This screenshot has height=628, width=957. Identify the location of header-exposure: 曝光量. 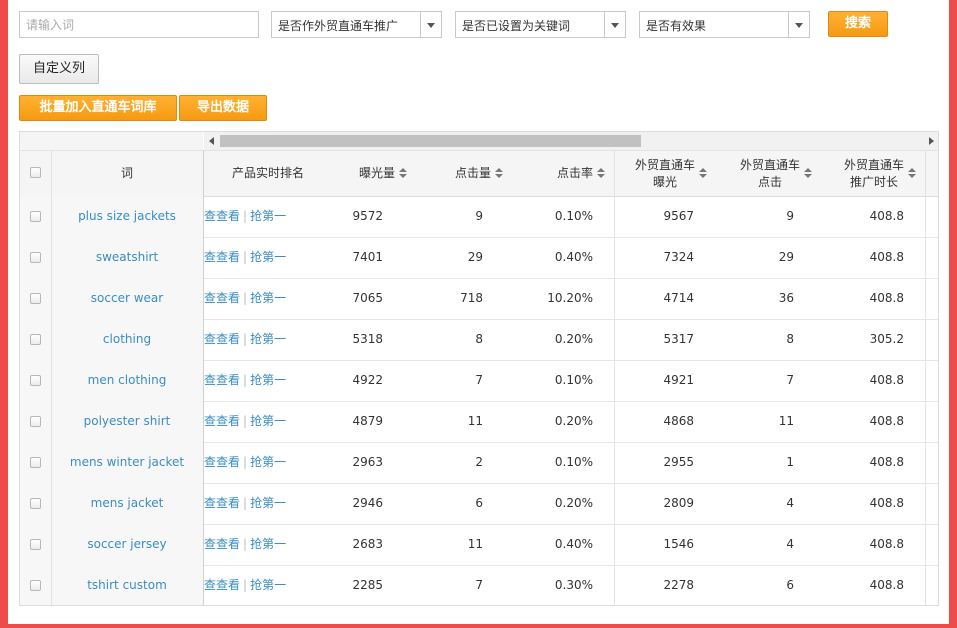
(383, 173).